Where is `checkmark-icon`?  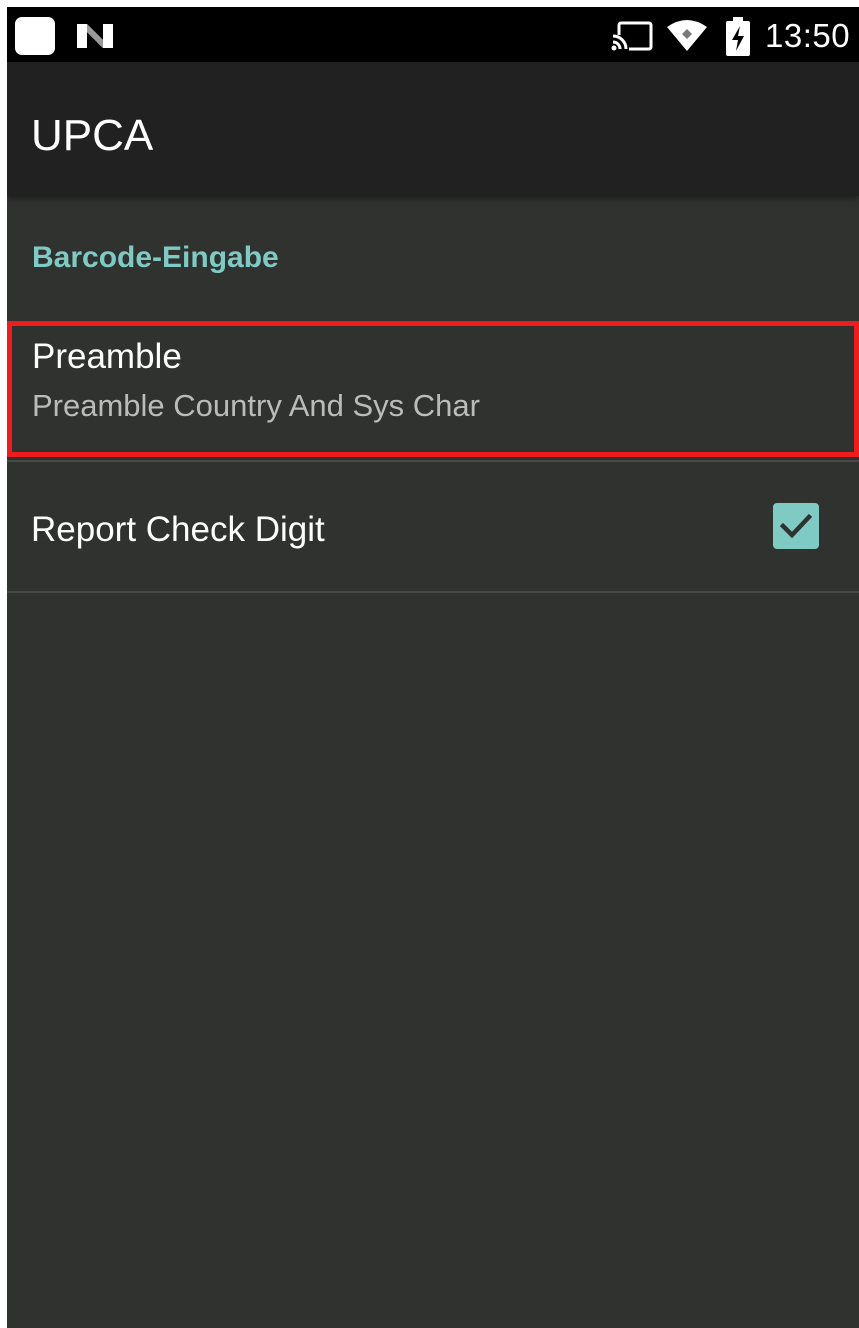
checkmark-icon is located at coordinates (796, 526).